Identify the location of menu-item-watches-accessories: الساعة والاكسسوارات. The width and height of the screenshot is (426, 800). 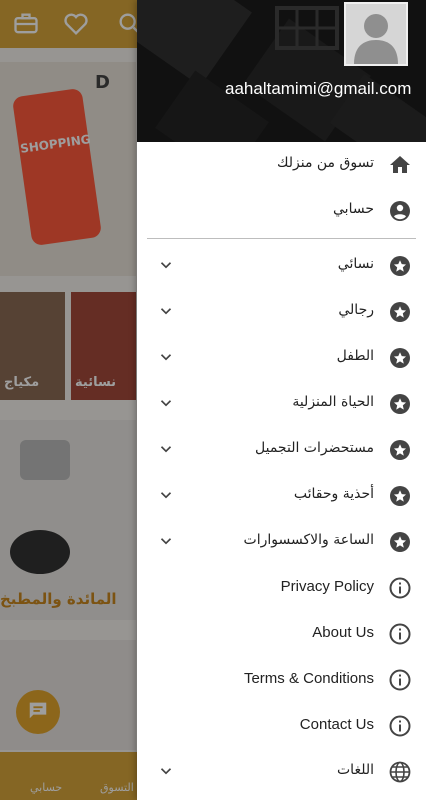
(281, 542).